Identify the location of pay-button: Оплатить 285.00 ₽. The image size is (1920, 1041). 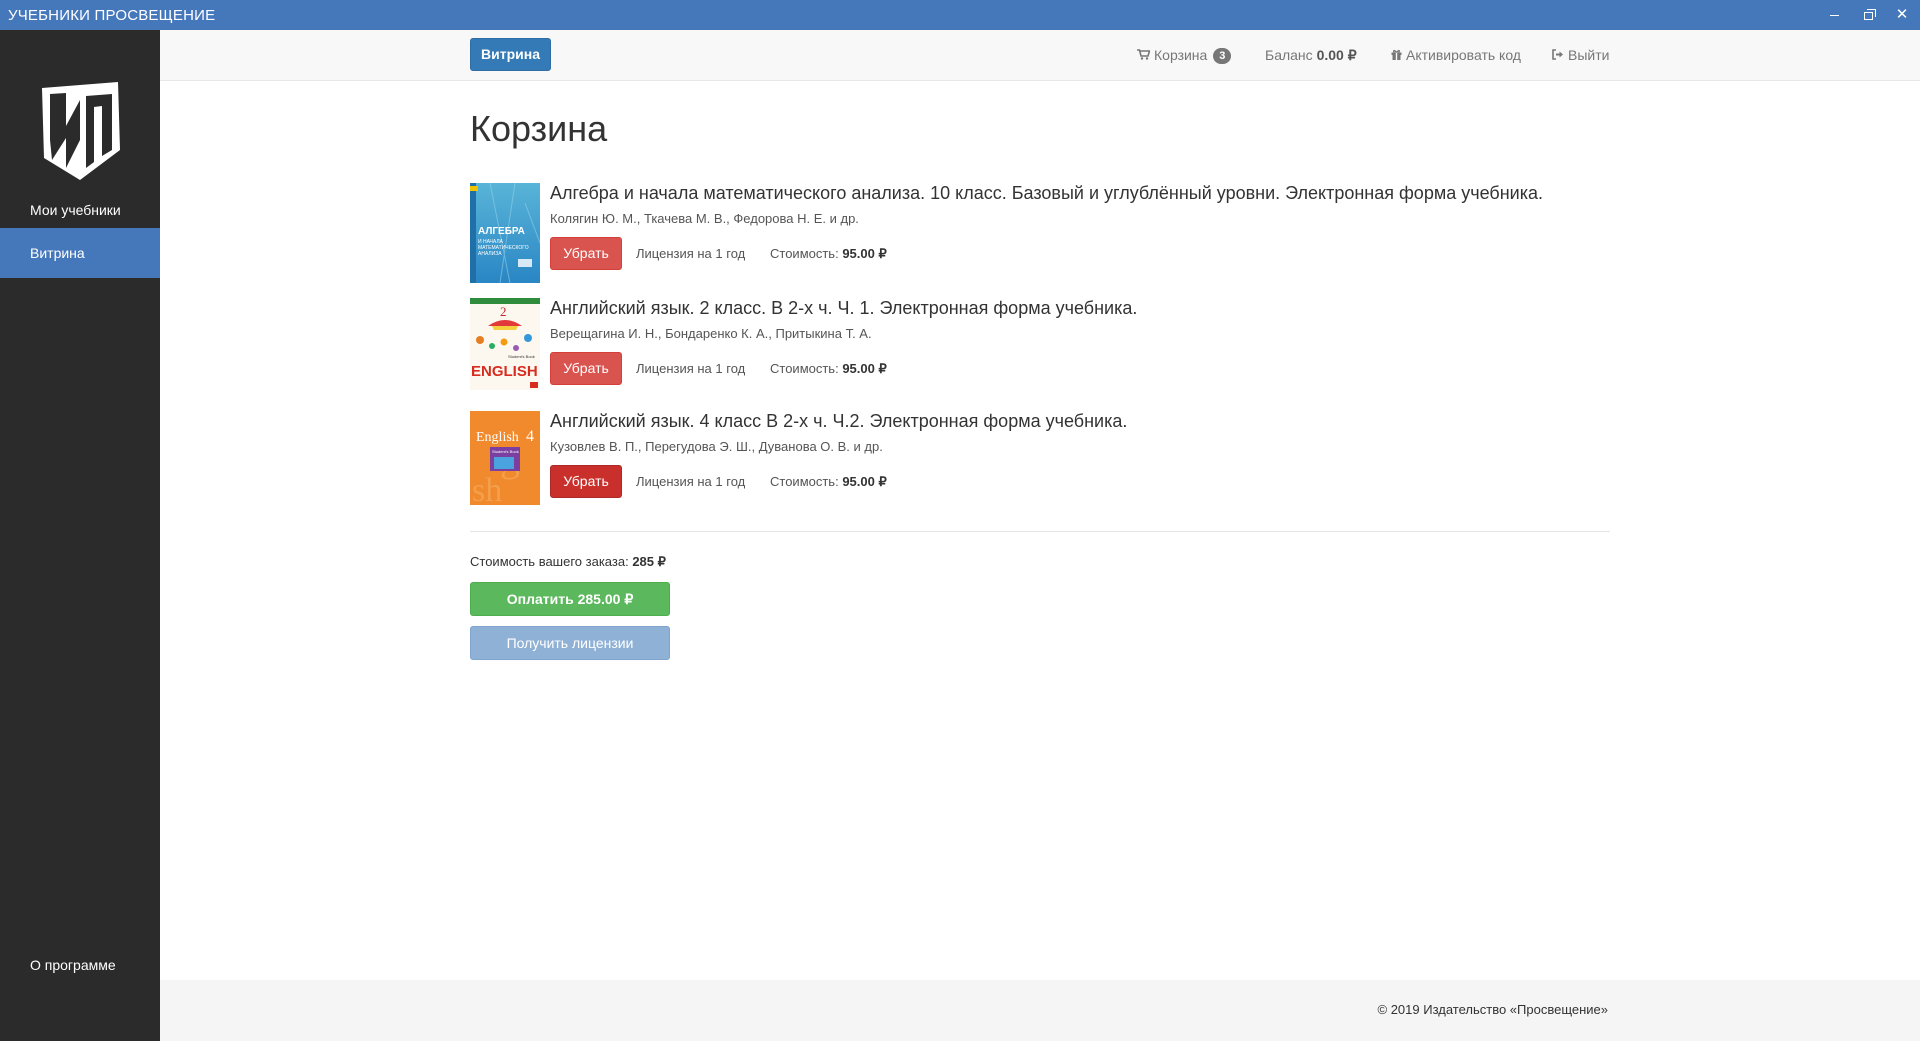
(570, 599).